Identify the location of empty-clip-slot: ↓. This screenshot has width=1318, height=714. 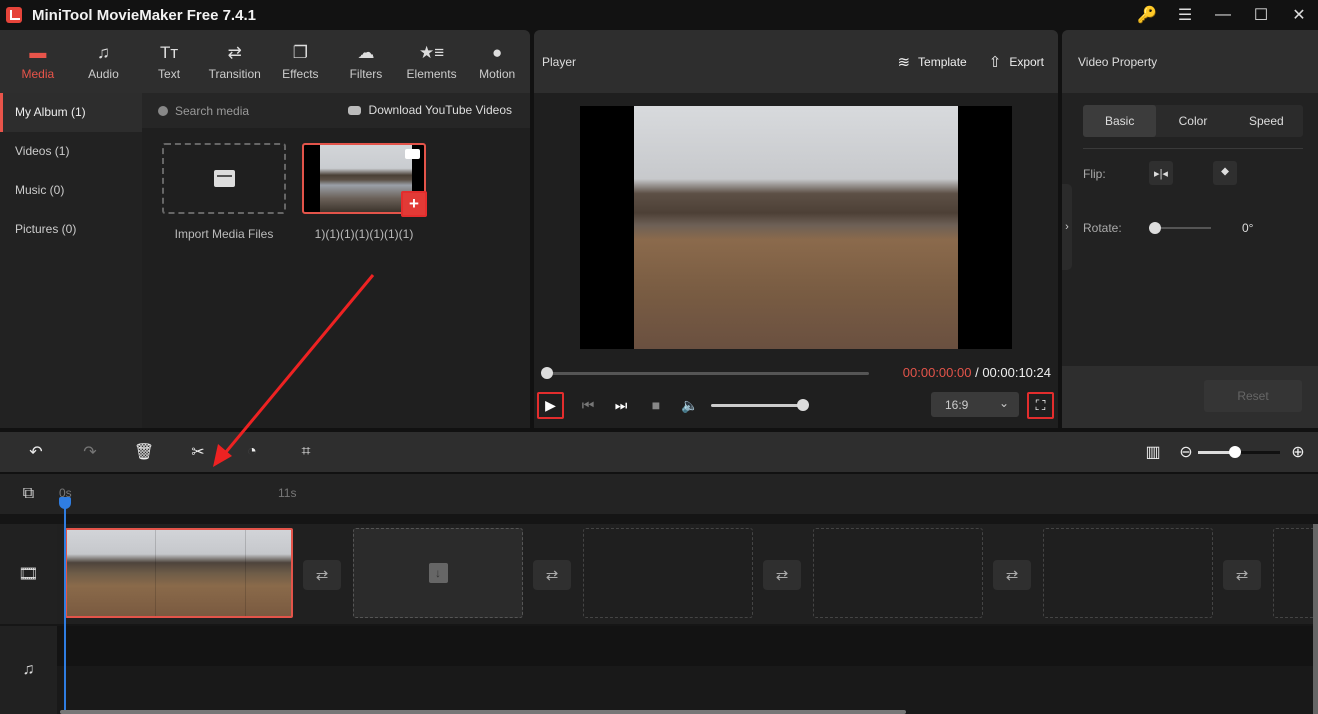
(438, 573).